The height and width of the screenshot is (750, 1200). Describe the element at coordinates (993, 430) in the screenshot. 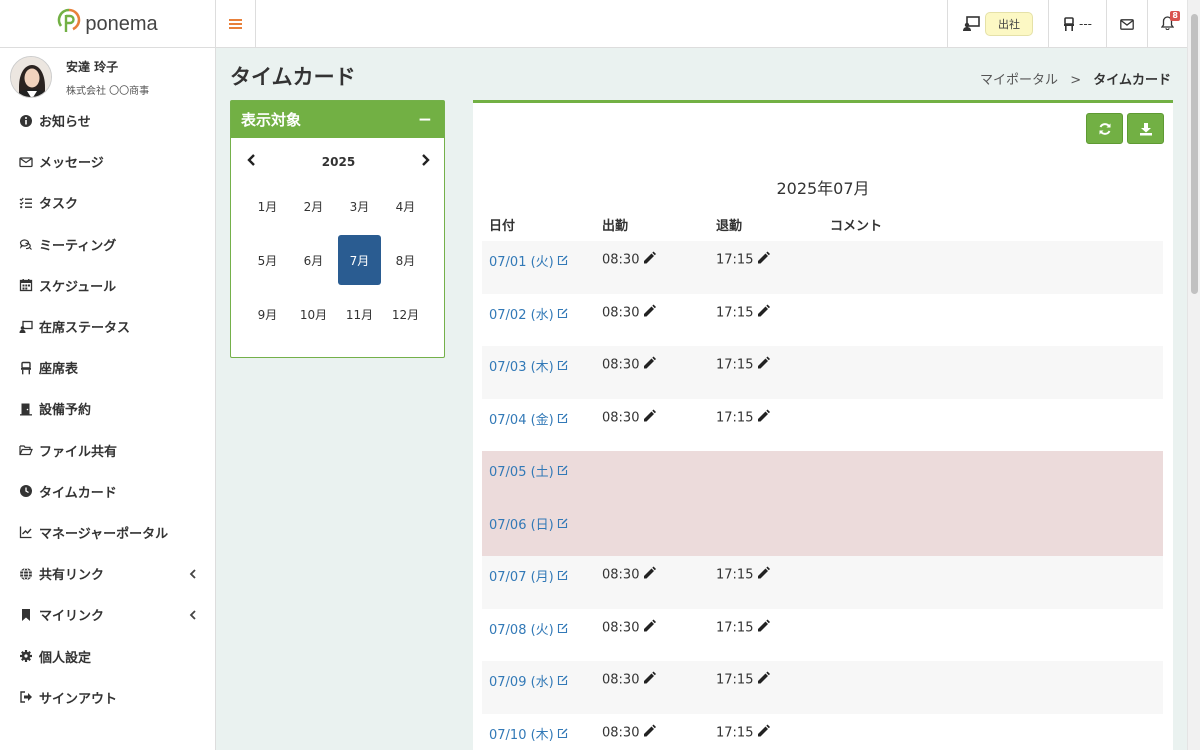

I see `comment-cell` at that location.